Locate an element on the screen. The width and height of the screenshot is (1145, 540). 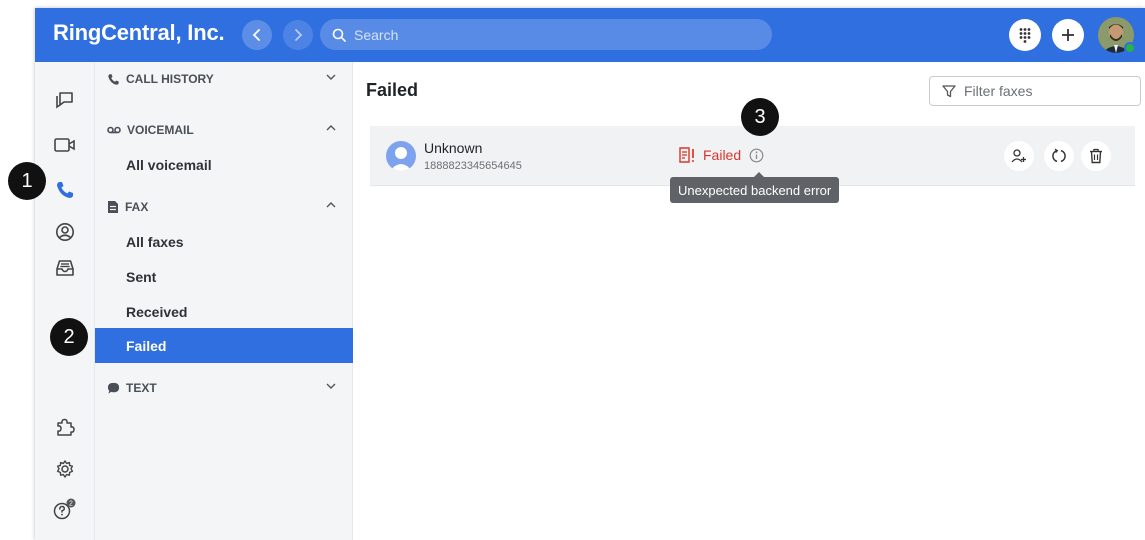
rail-messages is located at coordinates (65, 99).